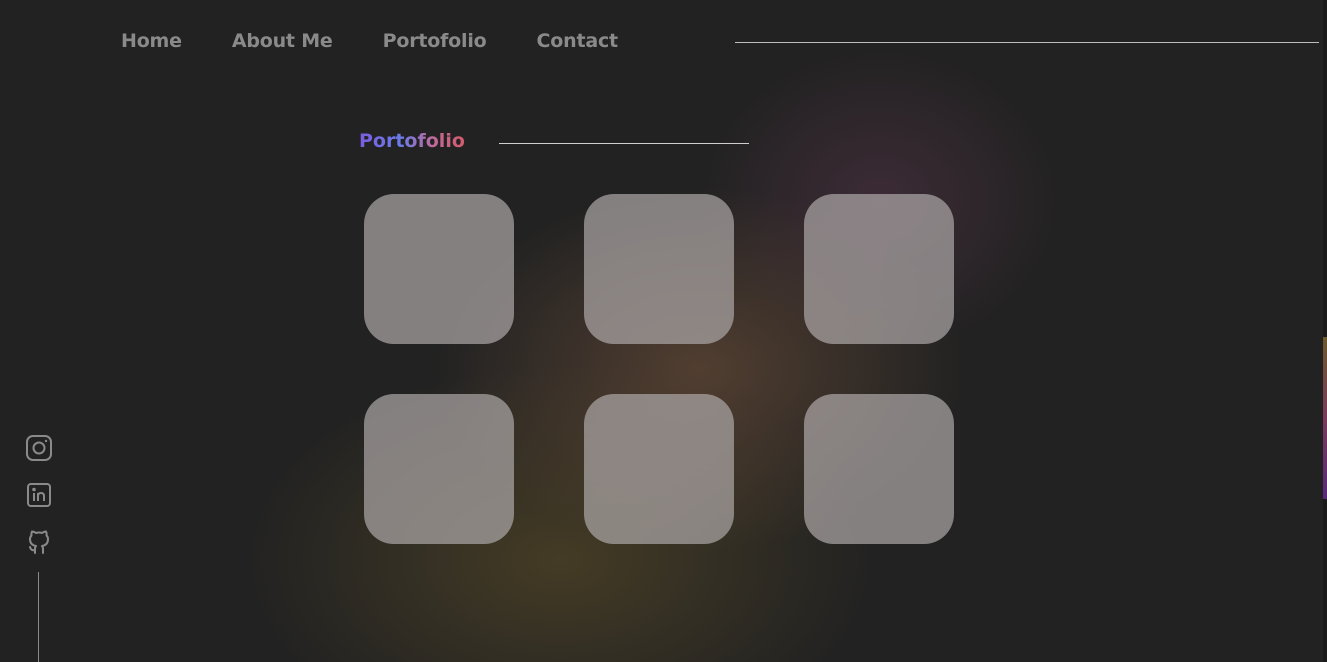 The image size is (1327, 662). Describe the element at coordinates (38, 617) in the screenshot. I see `social-divider-line` at that location.